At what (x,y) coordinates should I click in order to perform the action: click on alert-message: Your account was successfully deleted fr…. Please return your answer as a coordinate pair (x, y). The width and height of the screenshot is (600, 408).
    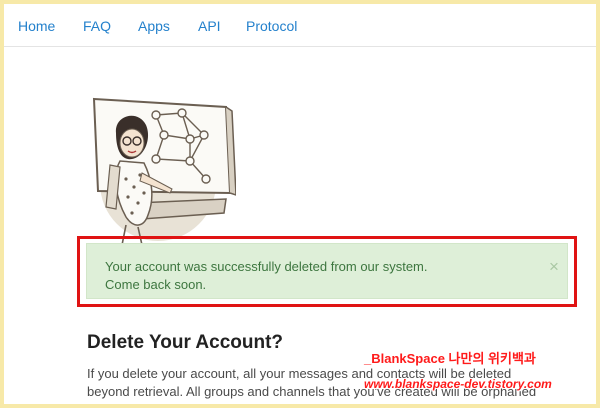
    Looking at the image, I should click on (266, 266).